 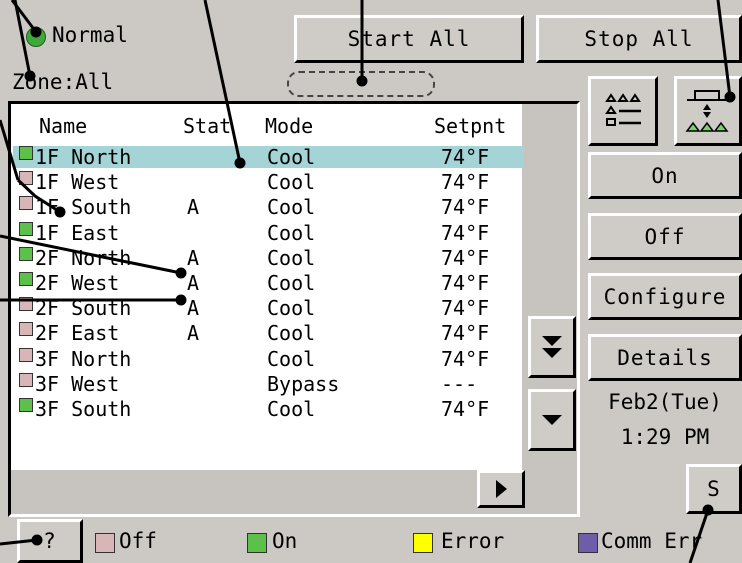 I want to click on chevron-down-icon, so click(x=552, y=420).